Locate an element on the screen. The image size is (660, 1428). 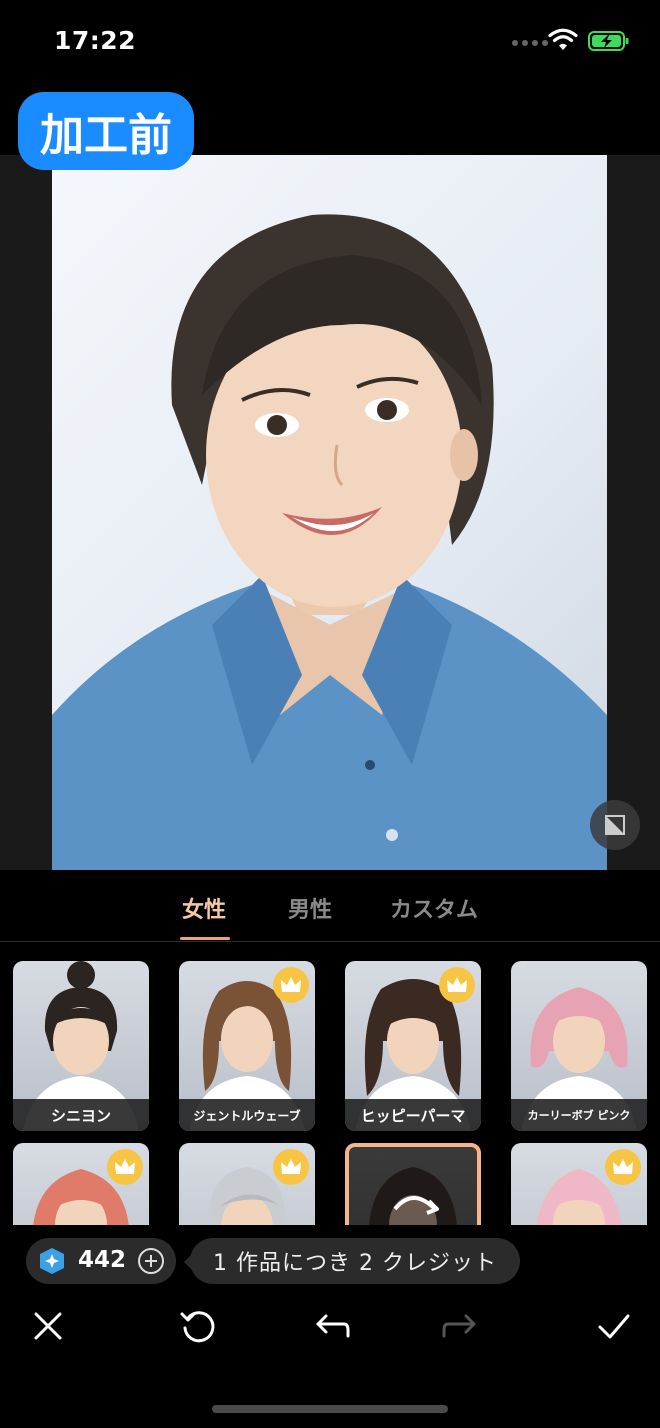
tab-male: 男性 is located at coordinates (310, 908).